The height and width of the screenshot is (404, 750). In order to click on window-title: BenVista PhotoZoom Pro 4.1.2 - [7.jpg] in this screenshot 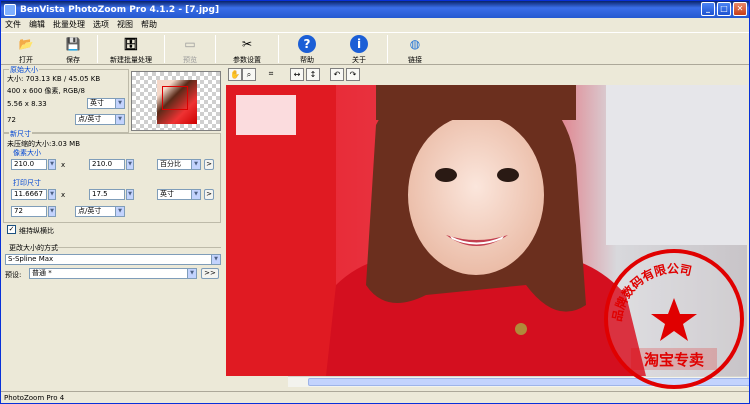, I will do `click(120, 9)`.